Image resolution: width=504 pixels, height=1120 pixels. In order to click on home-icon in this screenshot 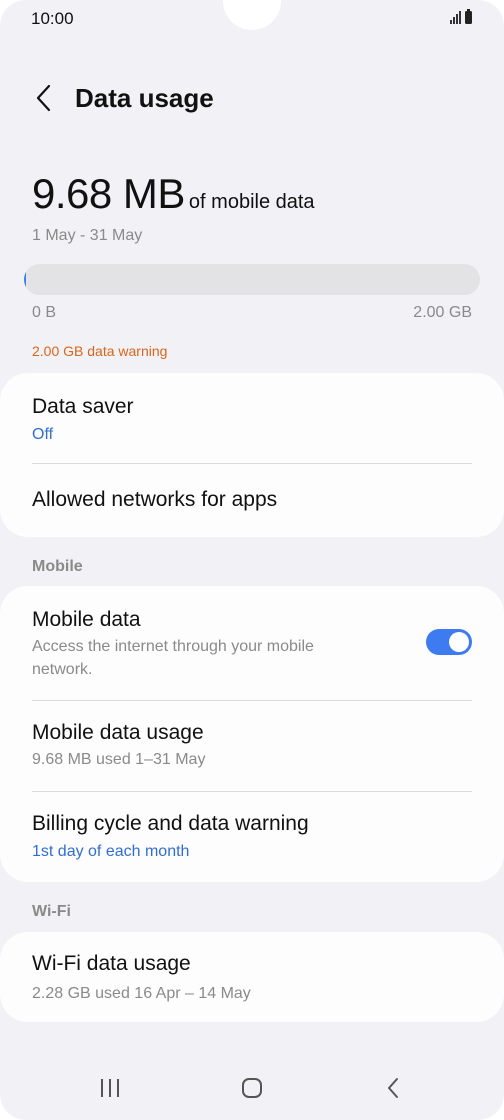, I will do `click(252, 1088)`.